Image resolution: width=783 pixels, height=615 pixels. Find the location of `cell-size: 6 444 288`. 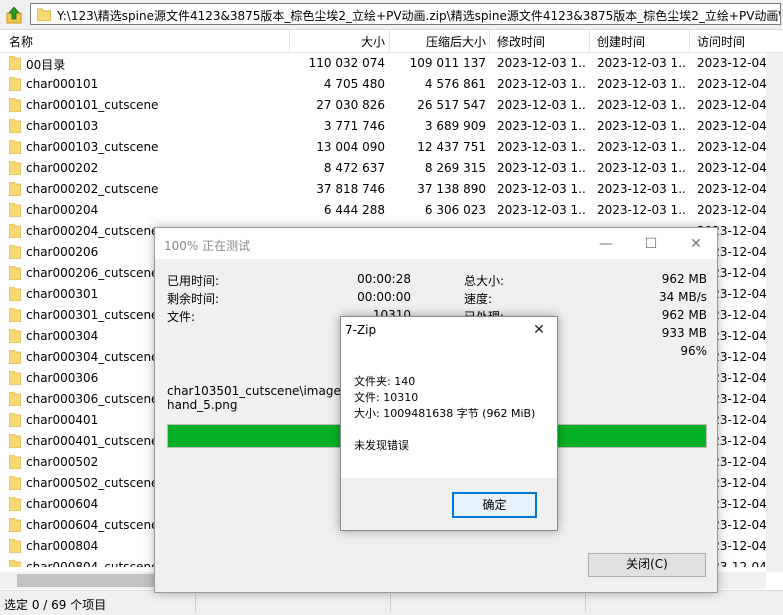

cell-size: 6 444 288 is located at coordinates (354, 210).